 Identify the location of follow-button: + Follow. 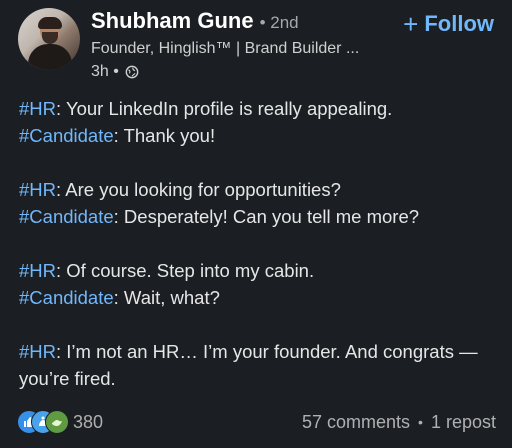
(448, 24).